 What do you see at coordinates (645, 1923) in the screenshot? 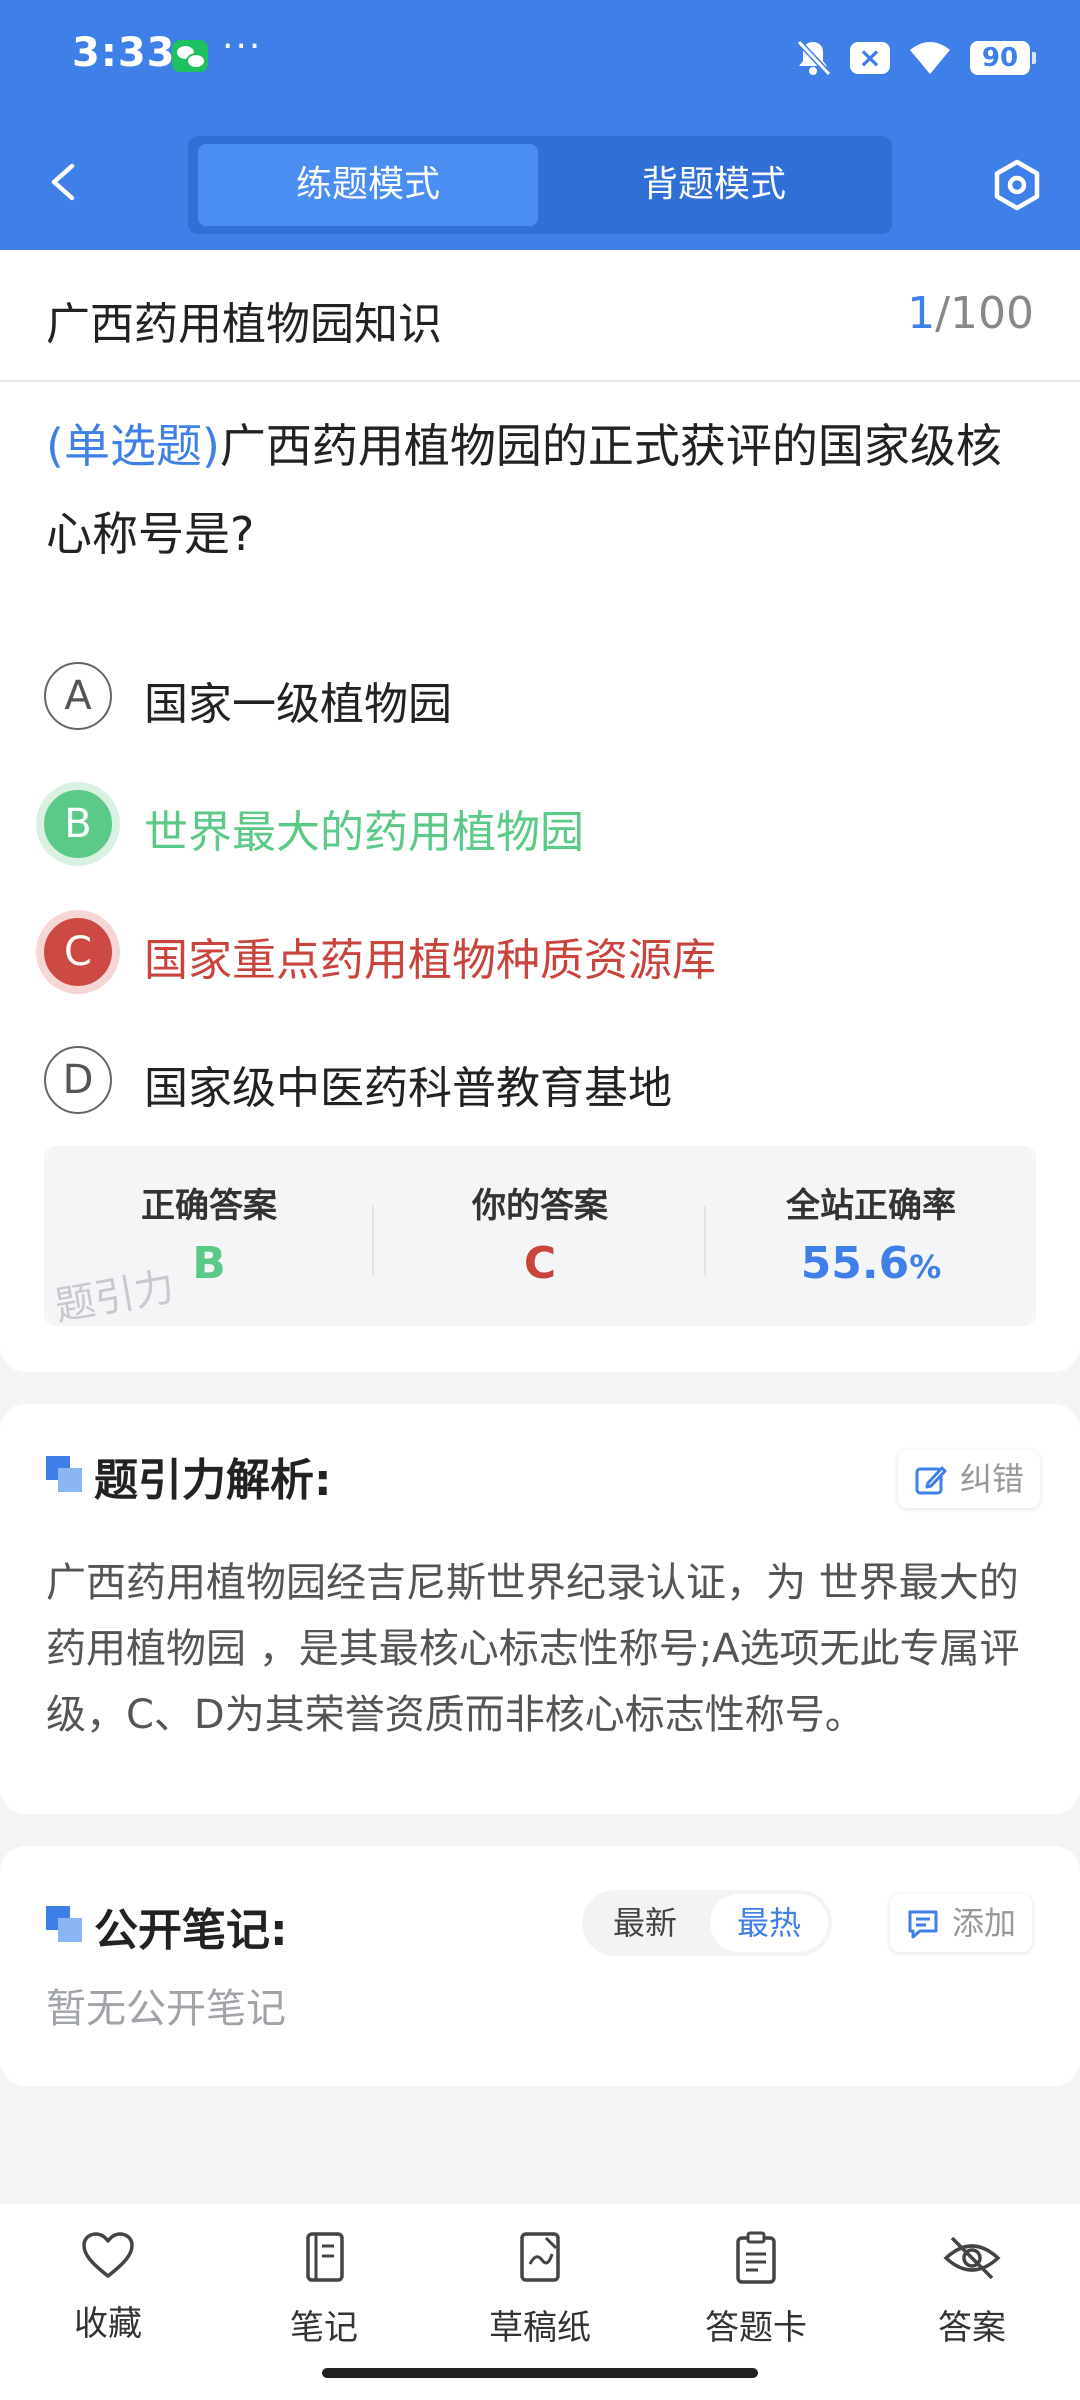
I see `sort-latest: 最新` at bounding box center [645, 1923].